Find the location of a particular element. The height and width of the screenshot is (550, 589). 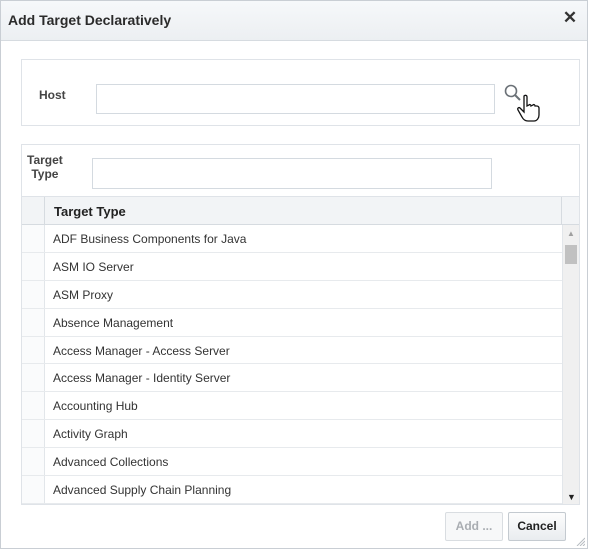

table-row: Access Manager - Identity Server is located at coordinates (292, 378).